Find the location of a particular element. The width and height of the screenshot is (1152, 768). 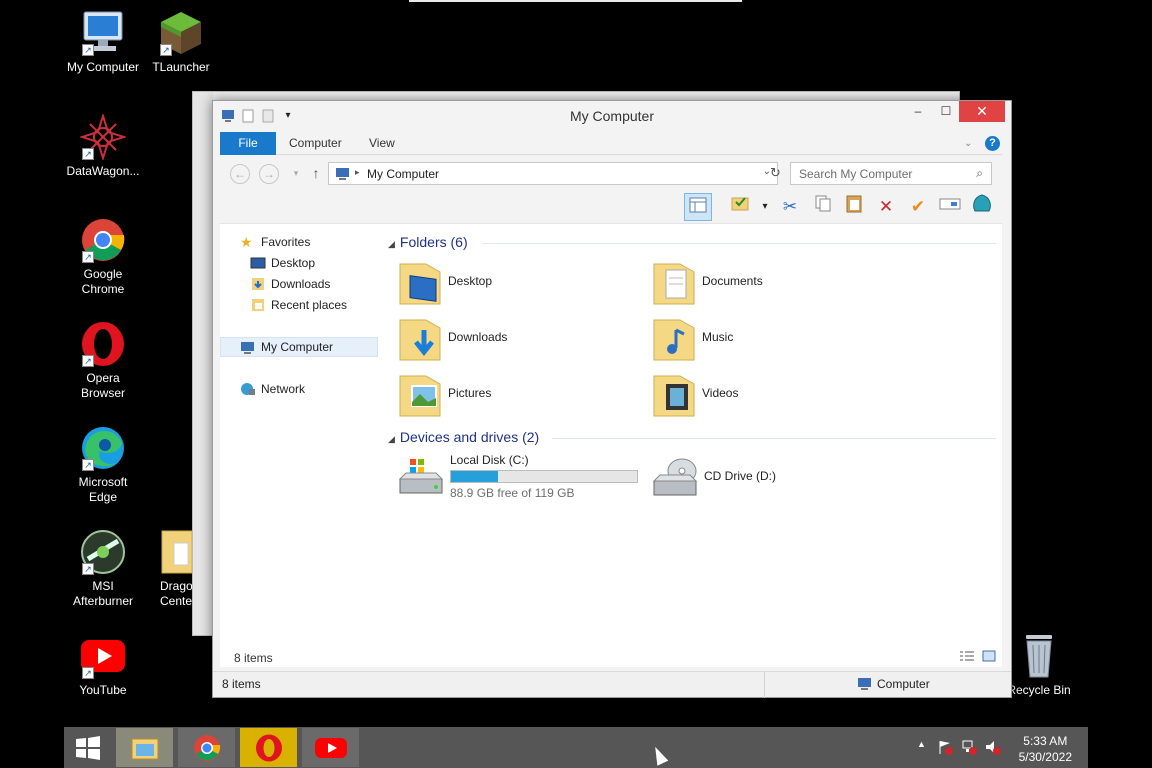

check-icon: ✔ is located at coordinates (918, 207).